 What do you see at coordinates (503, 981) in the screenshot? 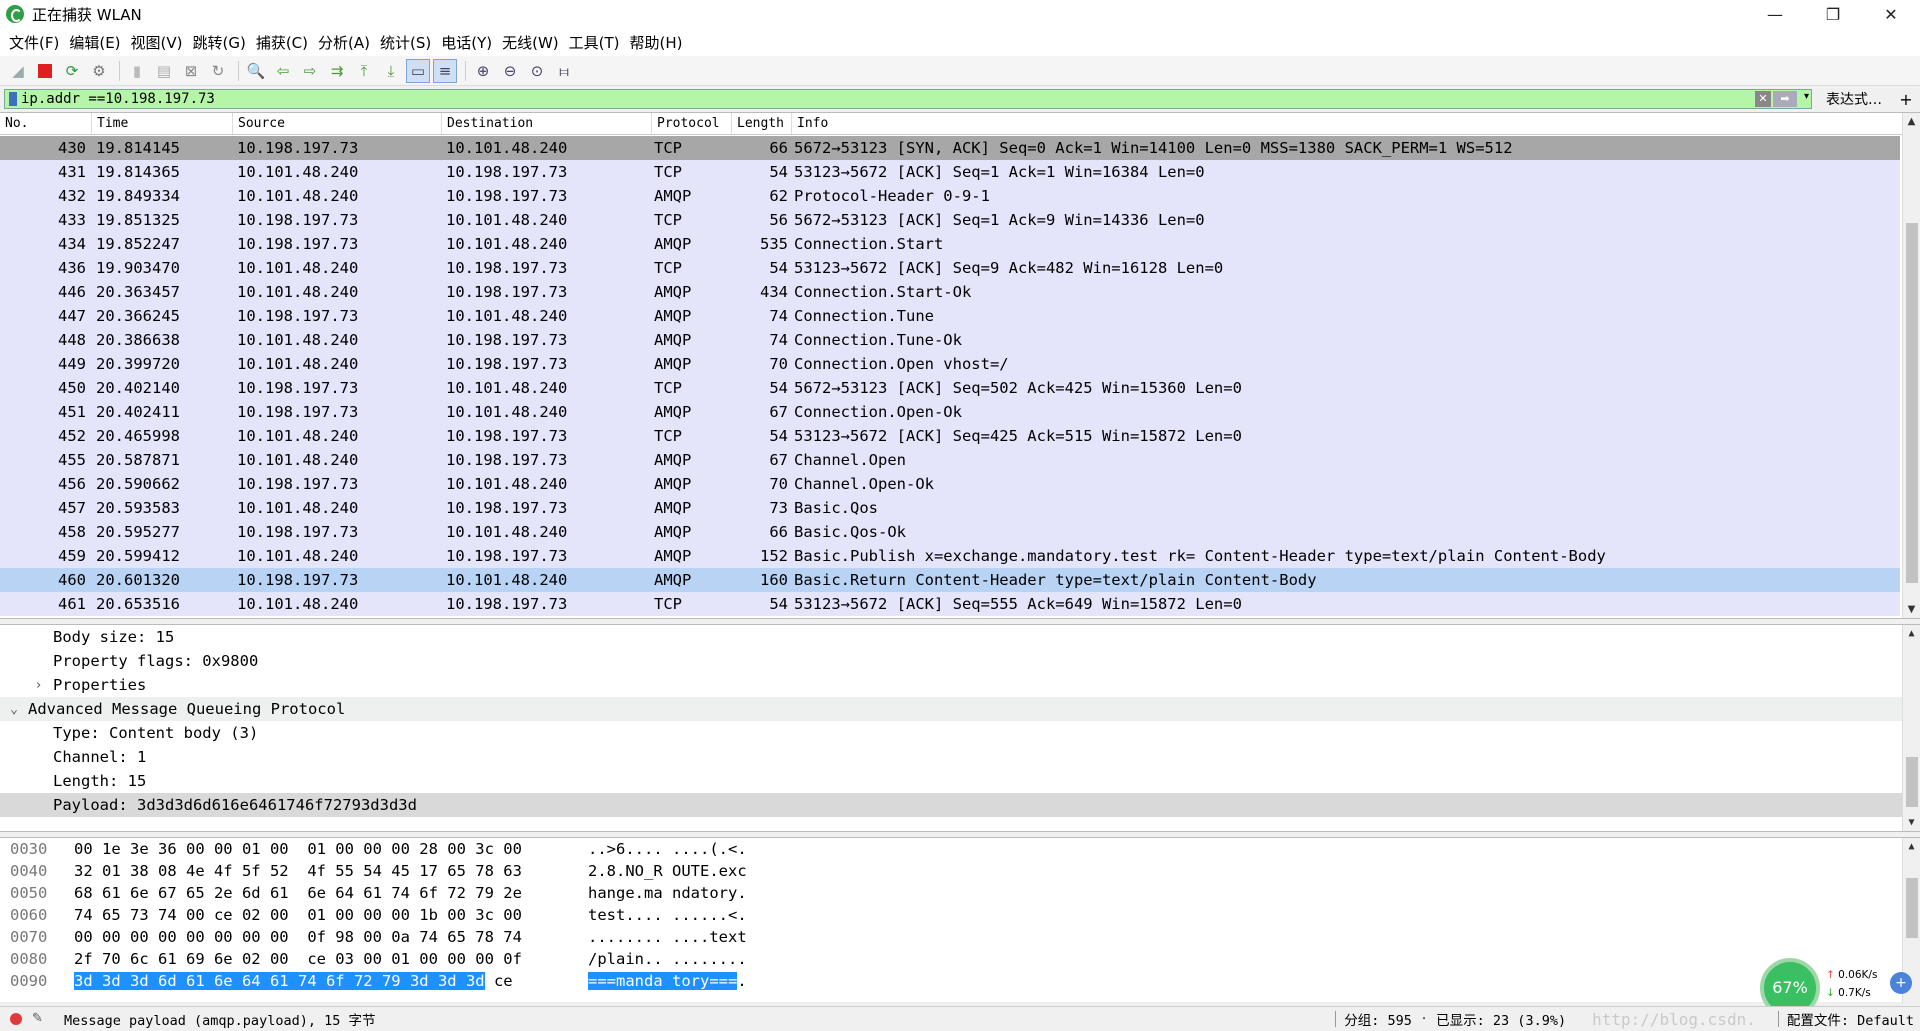
I see `hex-tail: ce` at bounding box center [503, 981].